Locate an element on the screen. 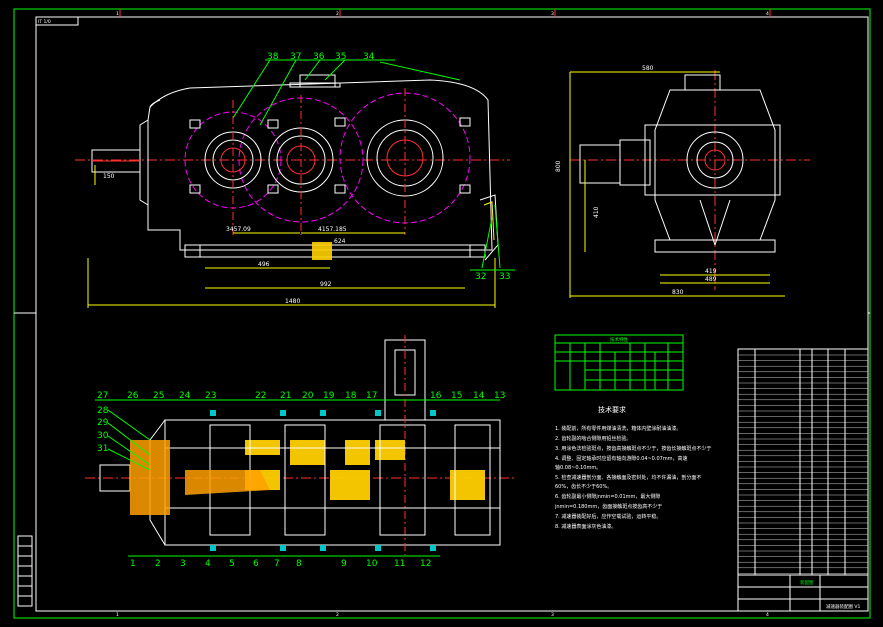 The image size is (883, 627). tech-note-line: 4. 调整、固定轴承时应留有轴向游隙0.04~0.07mm，高速 is located at coordinates (621, 458).